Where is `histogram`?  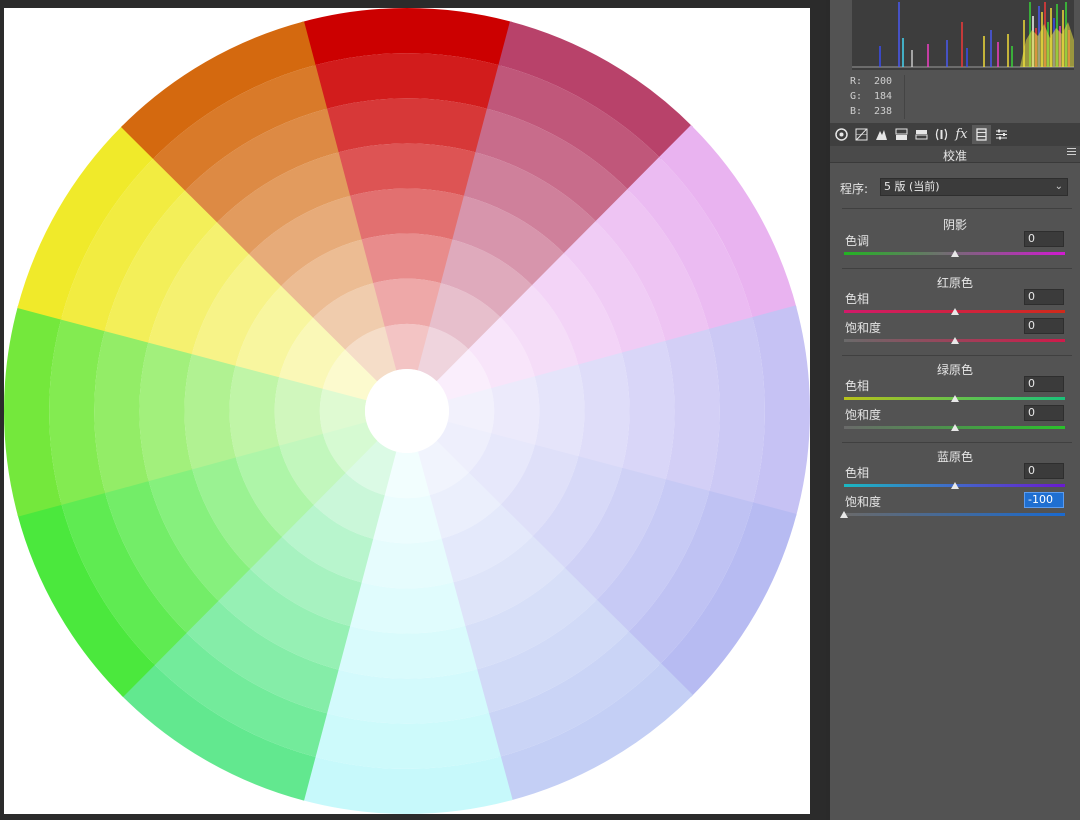
histogram is located at coordinates (963, 35).